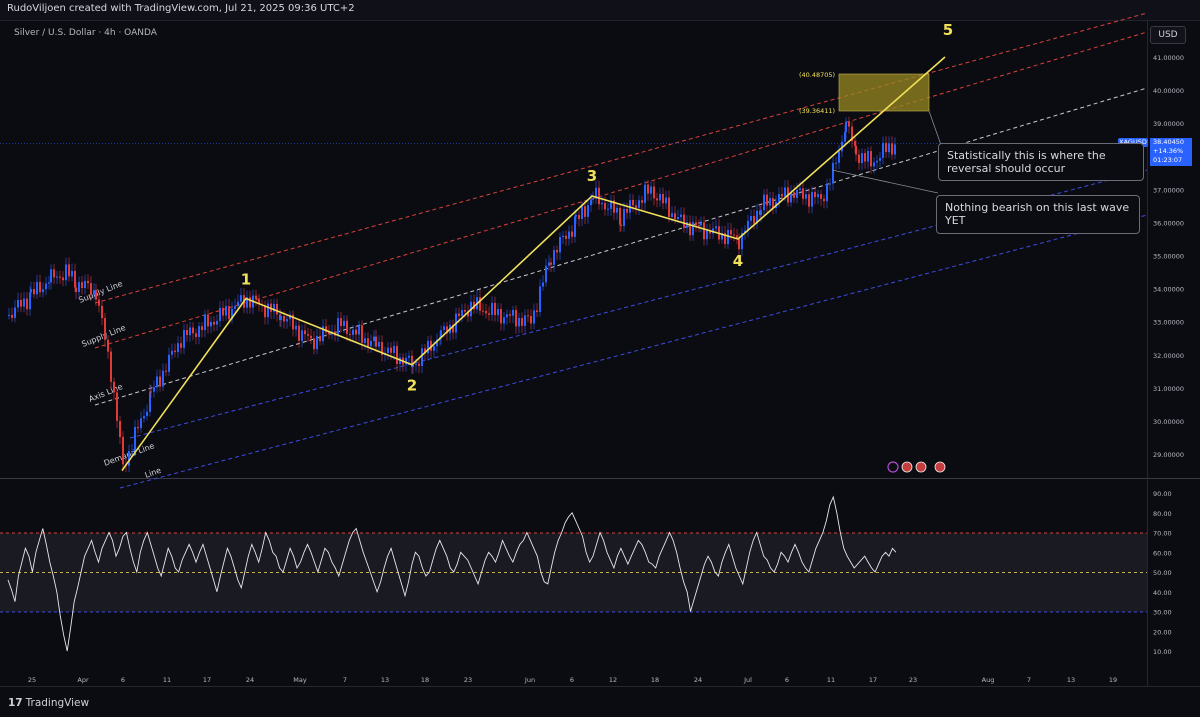  Describe the element at coordinates (1162, 494) in the screenshot. I see `rsi-tick-label: 90.00` at that location.